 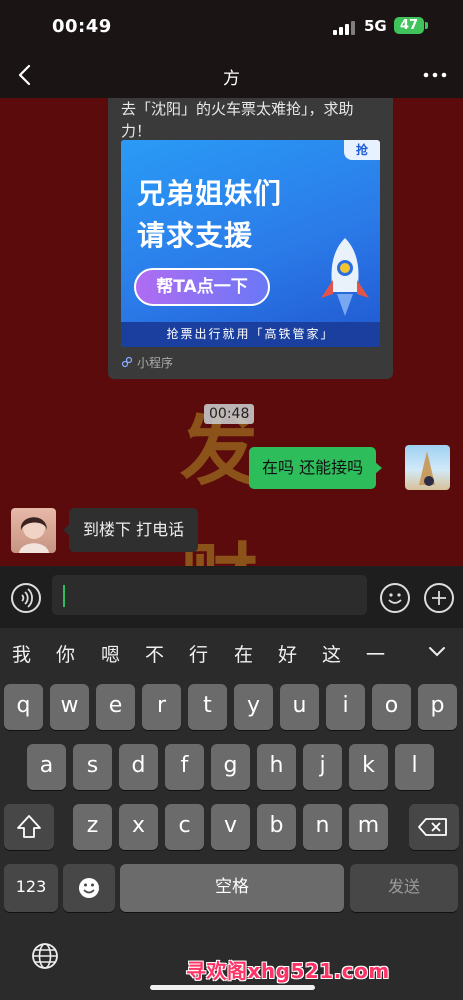 I want to click on emoji-button, so click(x=395, y=598).